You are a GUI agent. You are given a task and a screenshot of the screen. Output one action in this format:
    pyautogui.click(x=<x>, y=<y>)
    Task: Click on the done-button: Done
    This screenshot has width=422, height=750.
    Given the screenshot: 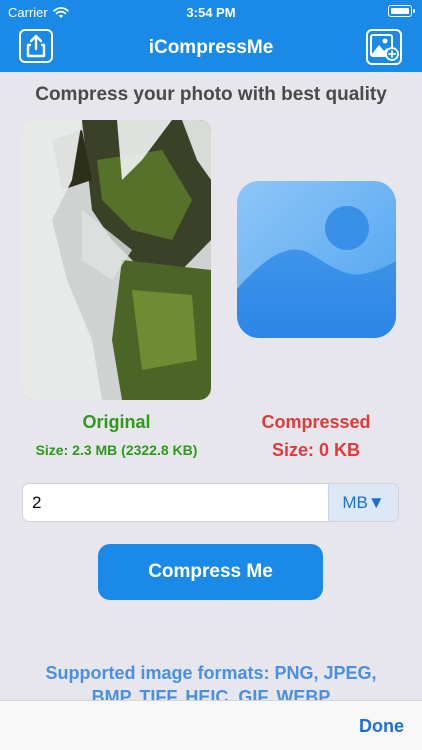 What is the action you would take?
    pyautogui.click(x=381, y=726)
    